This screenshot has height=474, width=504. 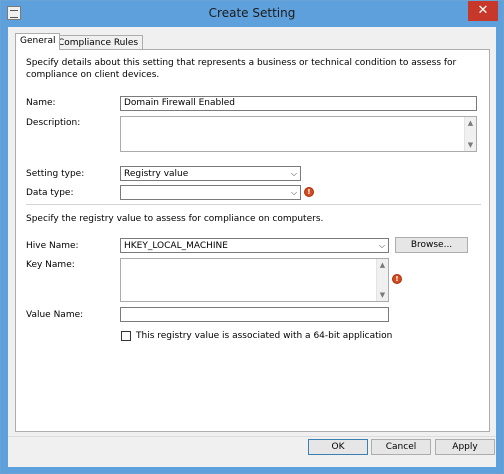 What do you see at coordinates (126, 336) in the screenshot?
I see `64bit-checkbox` at bounding box center [126, 336].